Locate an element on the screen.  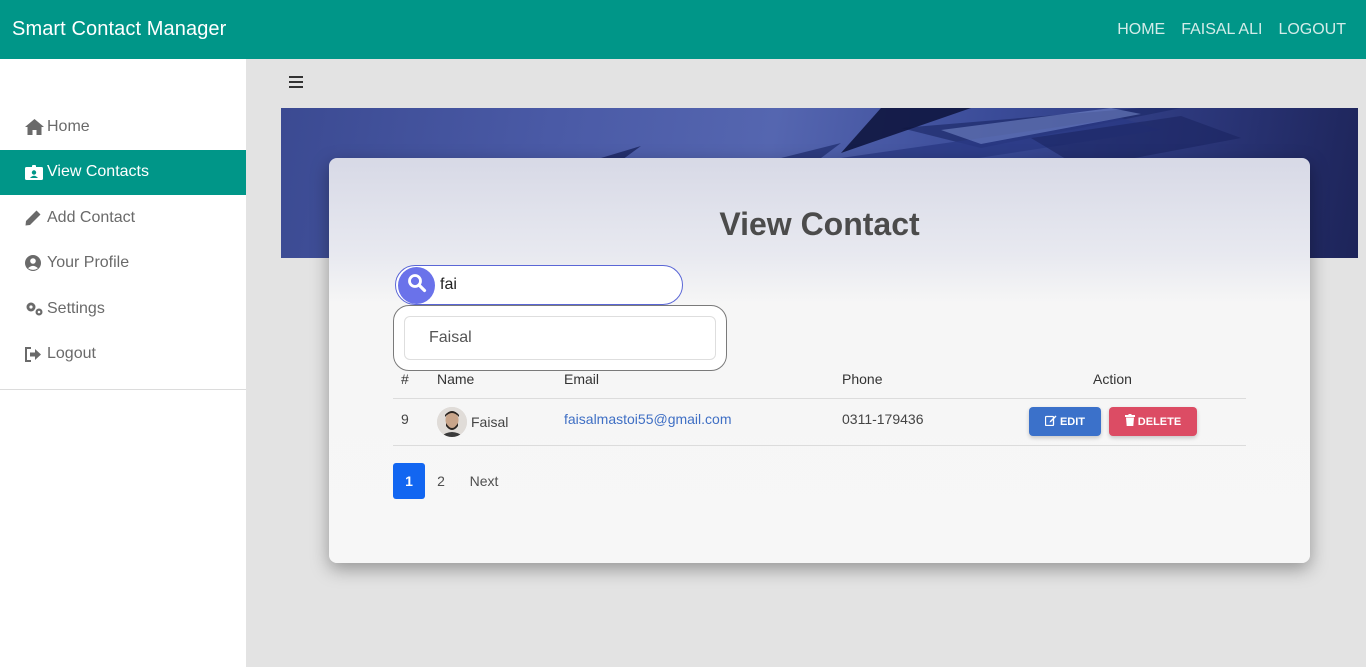
nav-links: HOME FAISAL ALI LOGOUT is located at coordinates (1231, 30).